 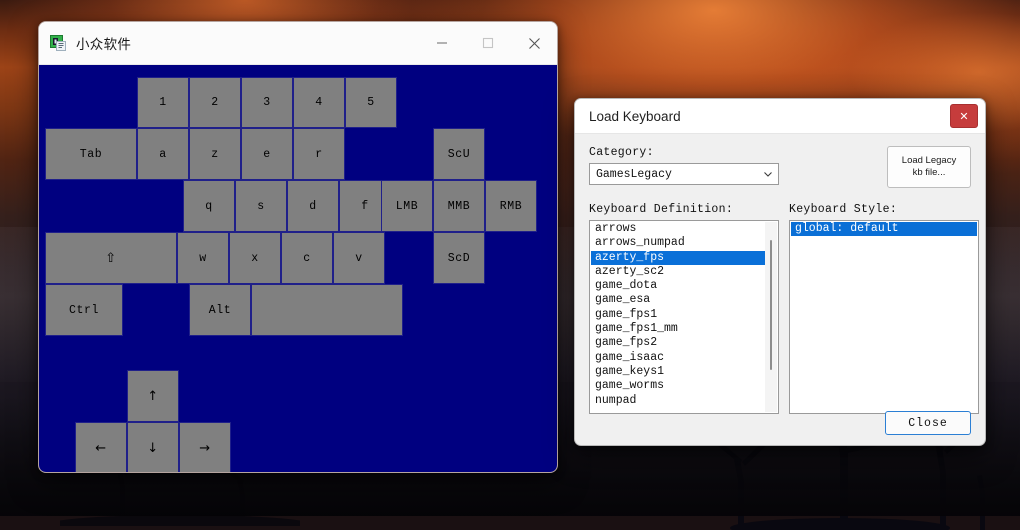 I want to click on key-v: v, so click(x=359, y=258).